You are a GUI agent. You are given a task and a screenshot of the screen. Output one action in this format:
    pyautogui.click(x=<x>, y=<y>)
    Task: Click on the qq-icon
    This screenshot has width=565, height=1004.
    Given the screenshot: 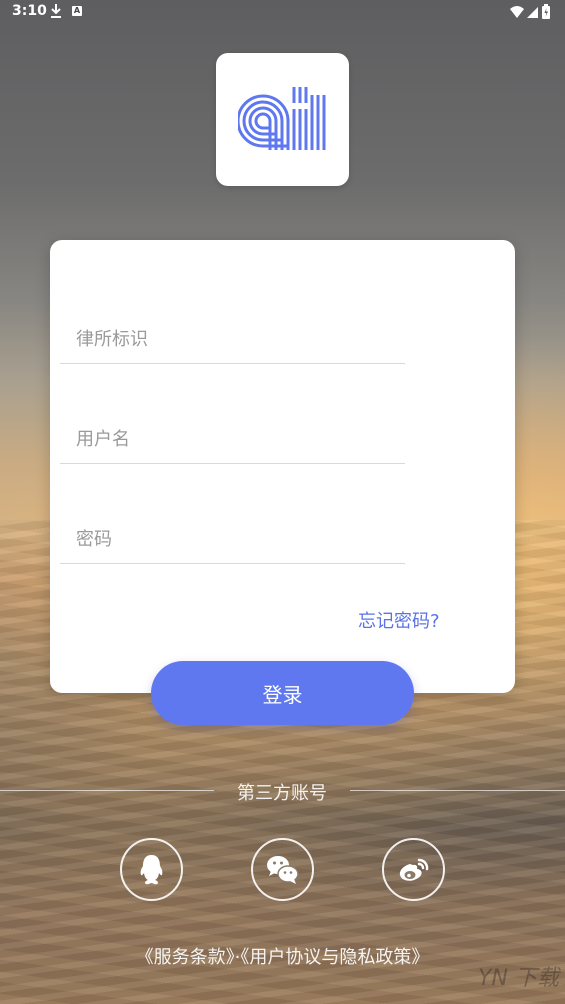 What is the action you would take?
    pyautogui.click(x=151, y=870)
    